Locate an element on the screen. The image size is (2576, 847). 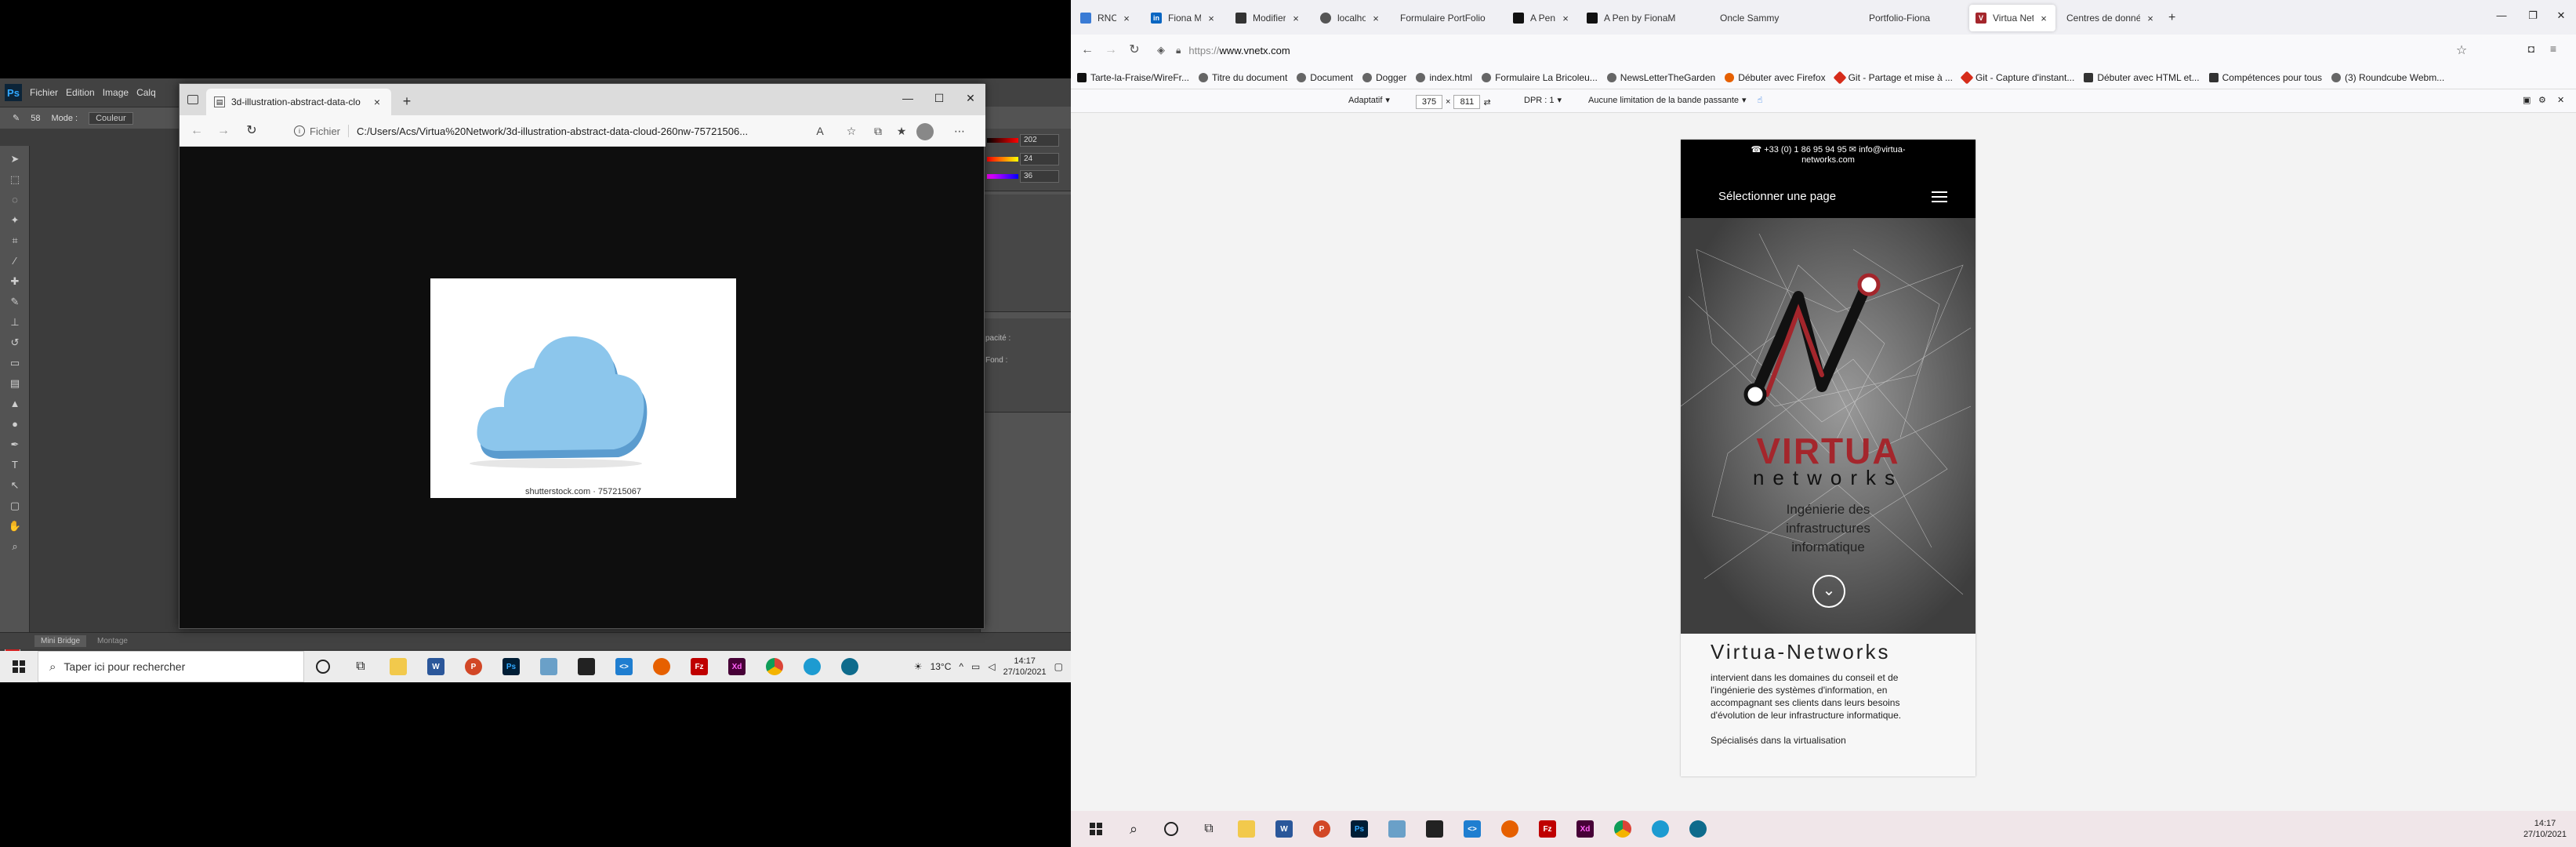
stamp-tool-icon: ⊥ is located at coordinates (15, 322).